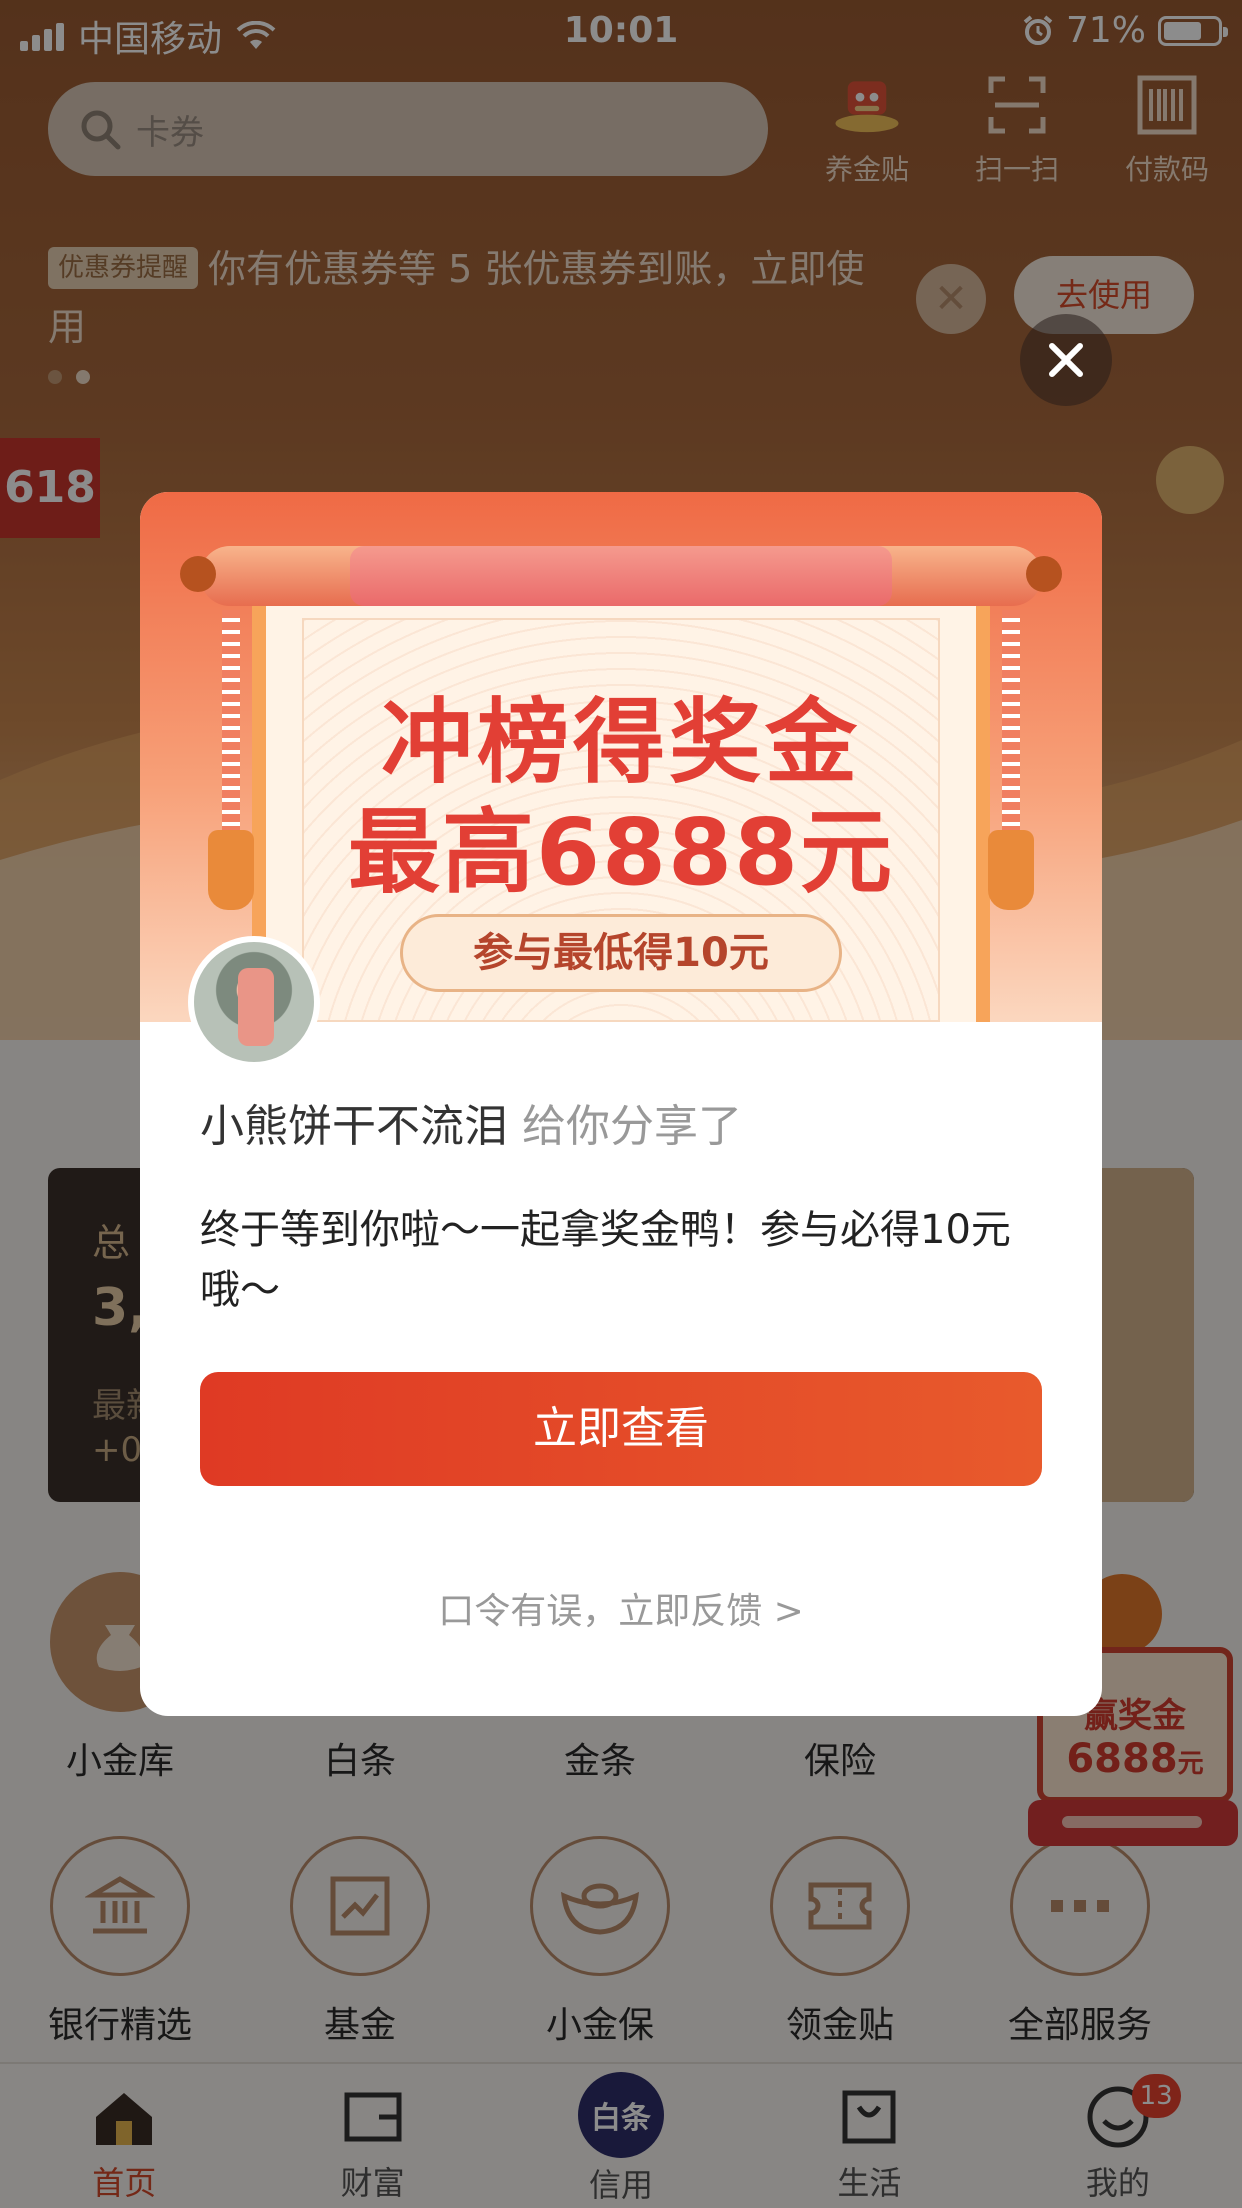  I want to click on hero-pill: 参与最低得10元, so click(621, 953).